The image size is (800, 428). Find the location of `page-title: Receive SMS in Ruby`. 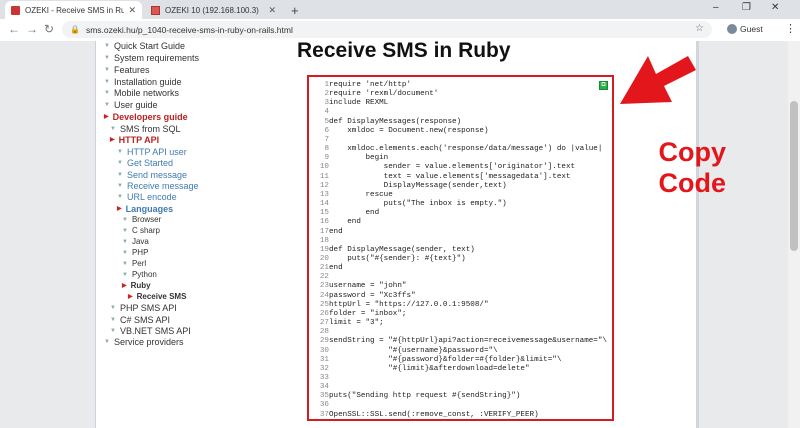

page-title: Receive SMS in Ruby is located at coordinates (404, 50).